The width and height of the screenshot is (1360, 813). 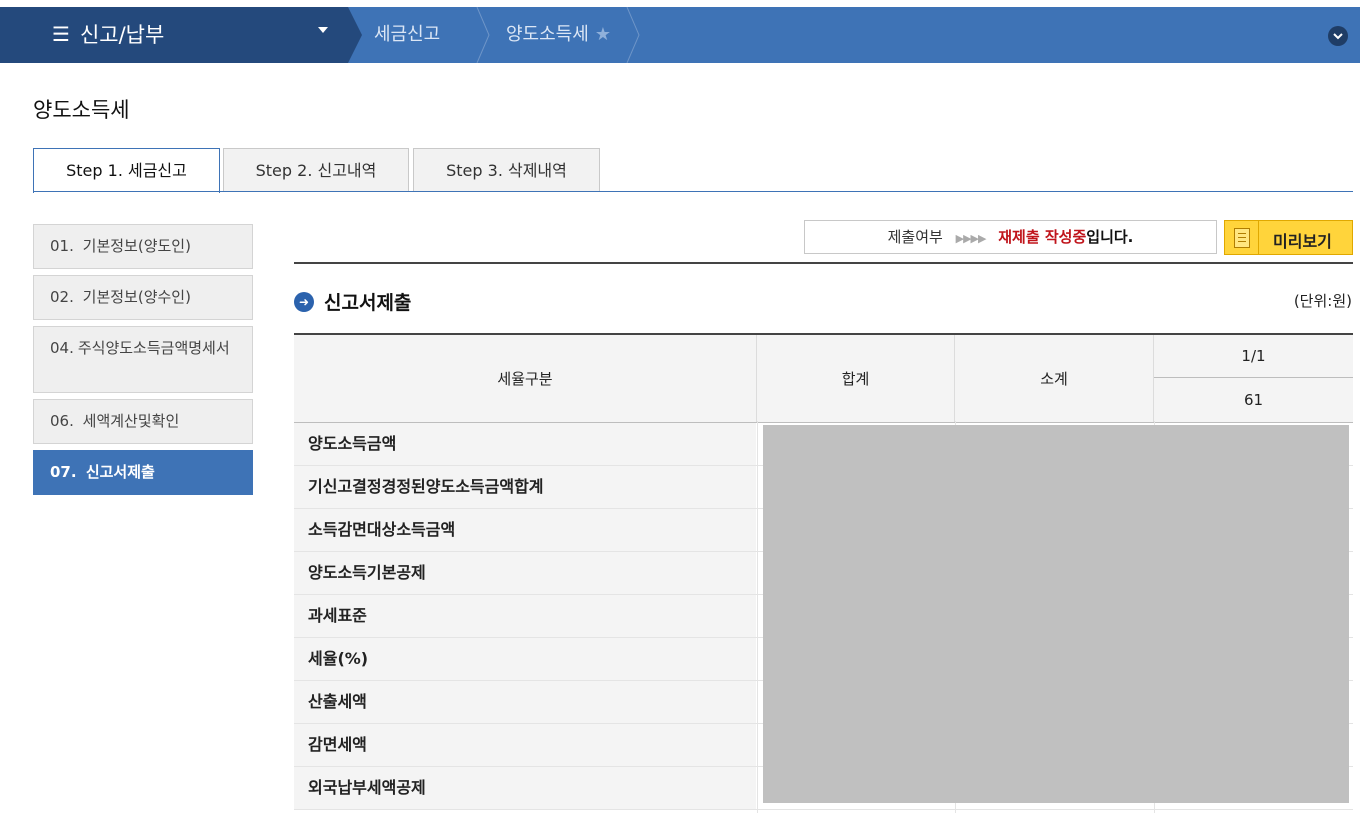 I want to click on tabs-underline, so click(x=693, y=191).